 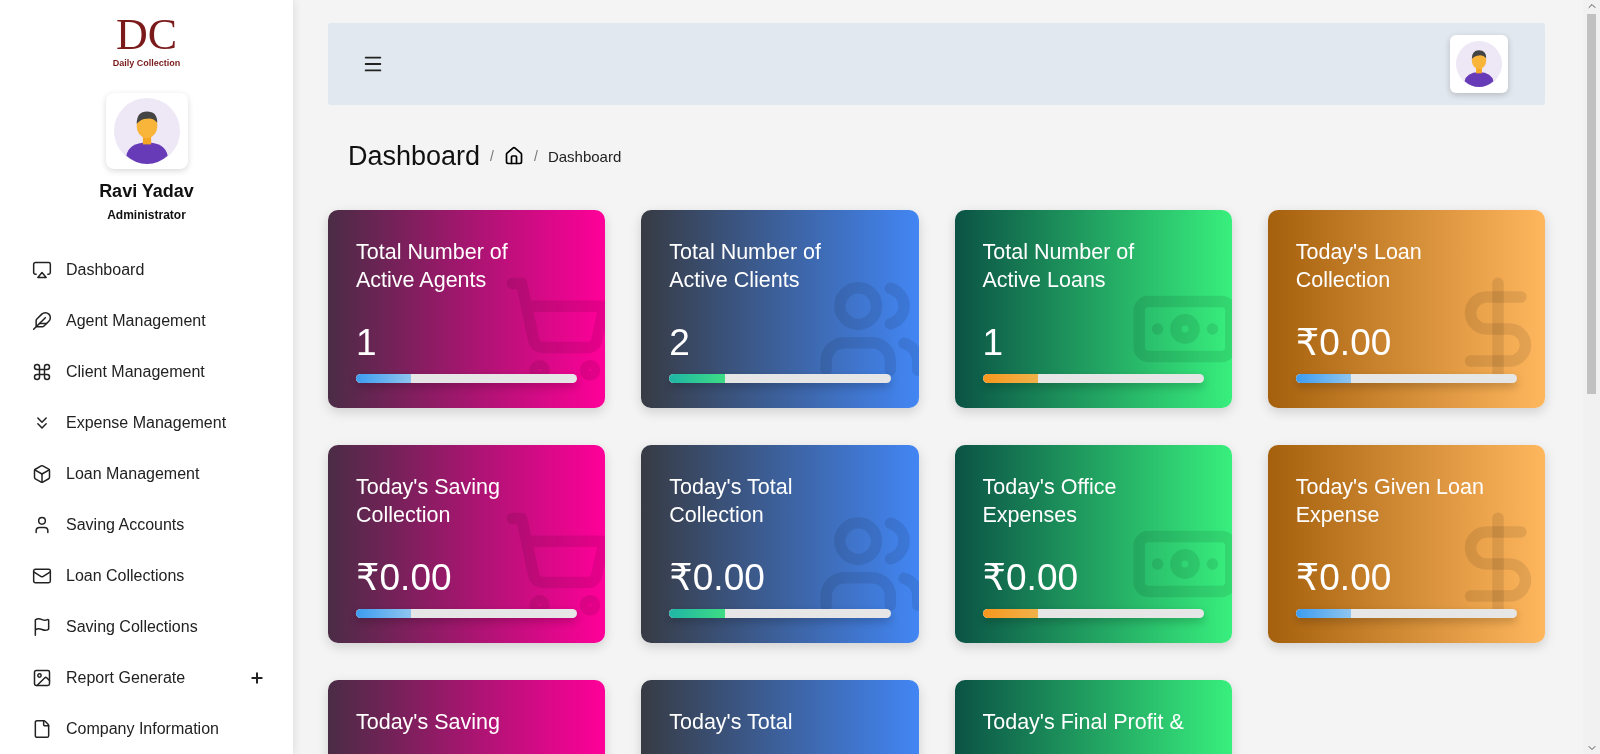 What do you see at coordinates (148, 269) in the screenshot?
I see `sidebar-item: Dashboard` at bounding box center [148, 269].